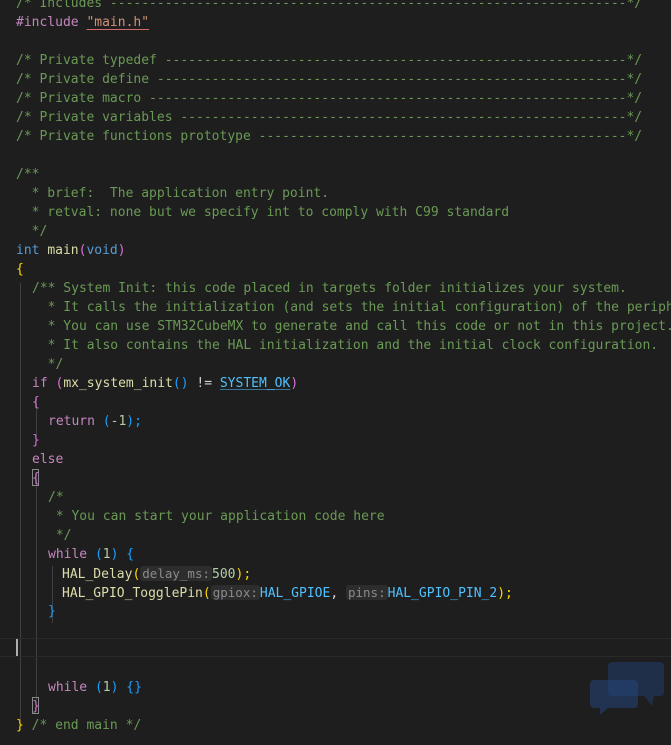 The height and width of the screenshot is (745, 671). What do you see at coordinates (180, 383) in the screenshot?
I see `bracket: ()` at bounding box center [180, 383].